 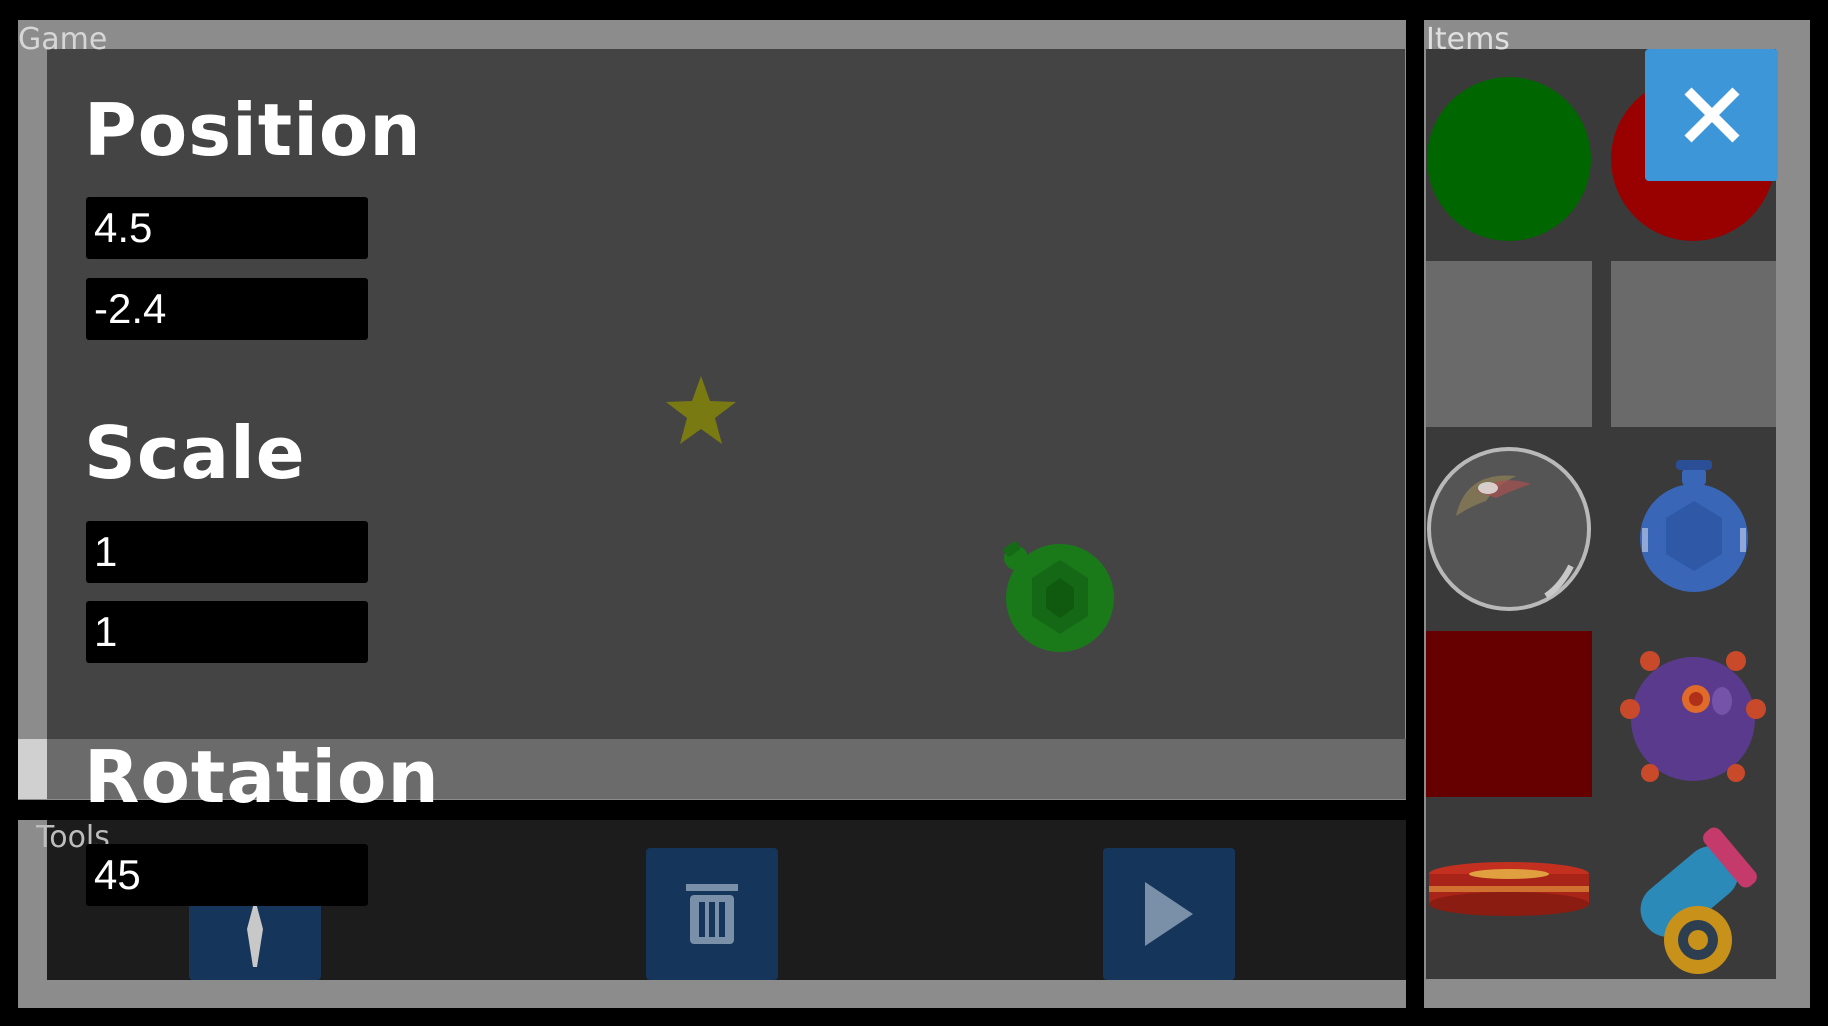 What do you see at coordinates (1694, 529) in the screenshot?
I see `item-blue-bottle` at bounding box center [1694, 529].